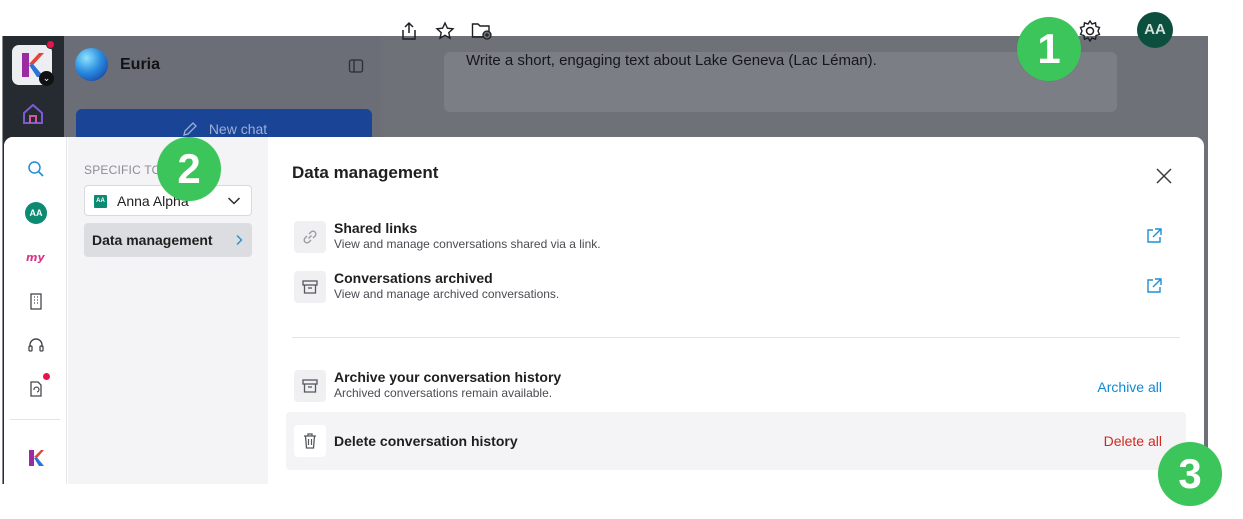 The width and height of the screenshot is (1243, 519). Describe the element at coordinates (35, 419) in the screenshot. I see `rail-divider` at that location.